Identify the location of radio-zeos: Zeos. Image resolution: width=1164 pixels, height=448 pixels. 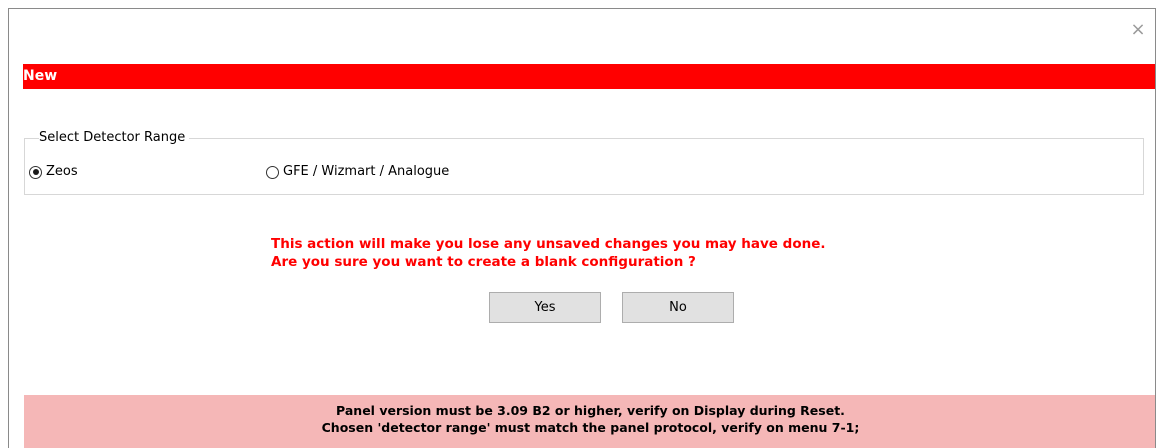
(53, 172).